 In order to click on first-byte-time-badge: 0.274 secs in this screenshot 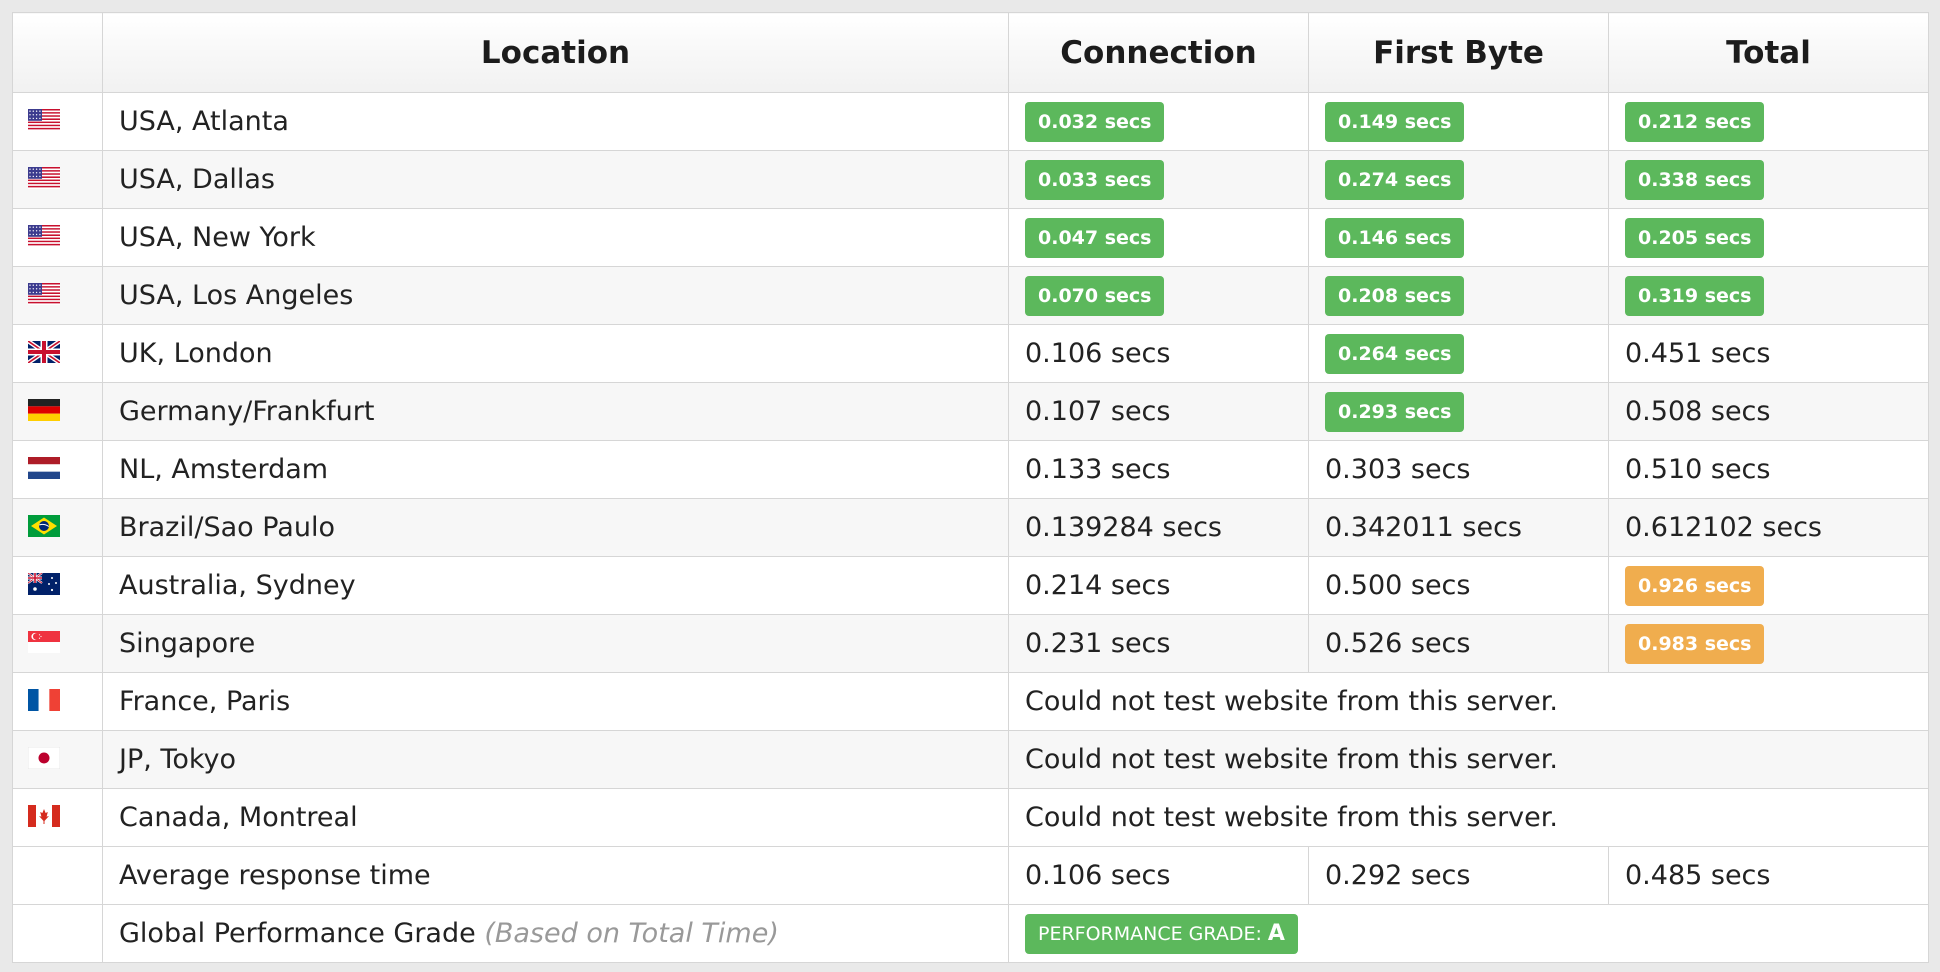, I will do `click(1395, 179)`.